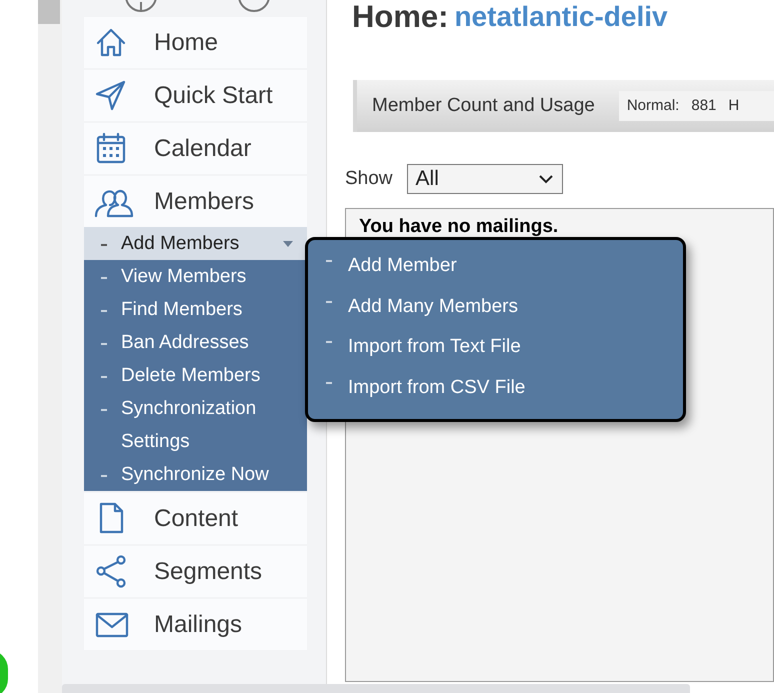 Image resolution: width=774 pixels, height=693 pixels. What do you see at coordinates (504, 396) in the screenshot?
I see `flyout-item: Import from CSV File` at bounding box center [504, 396].